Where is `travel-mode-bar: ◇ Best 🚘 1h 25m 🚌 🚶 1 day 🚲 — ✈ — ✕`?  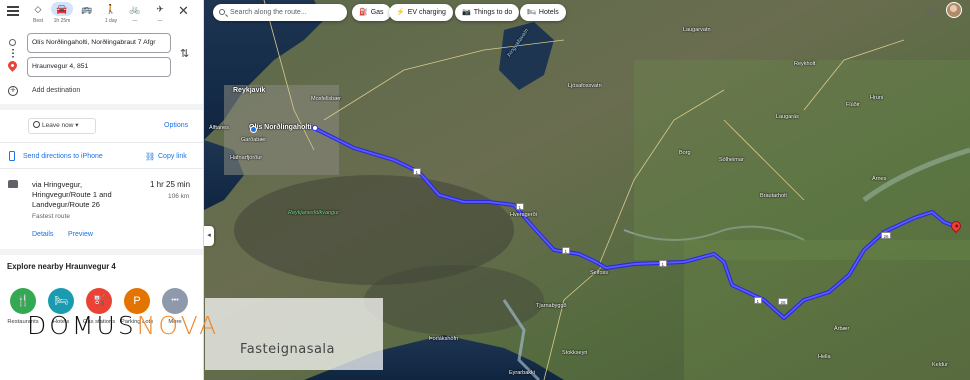
travel-mode-bar: ◇ Best 🚘 1h 25m 🚌 🚶 1 day 🚲 — ✈ — ✕ is located at coordinates (101, 16).